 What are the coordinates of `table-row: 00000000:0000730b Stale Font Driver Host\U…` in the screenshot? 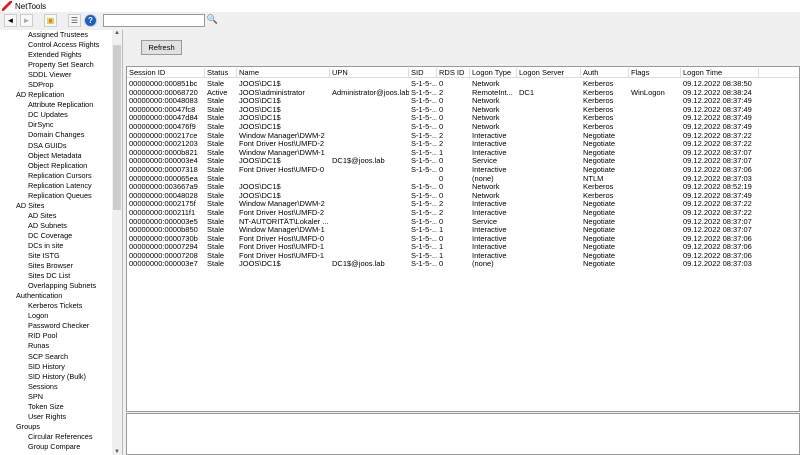 It's located at (463, 239).